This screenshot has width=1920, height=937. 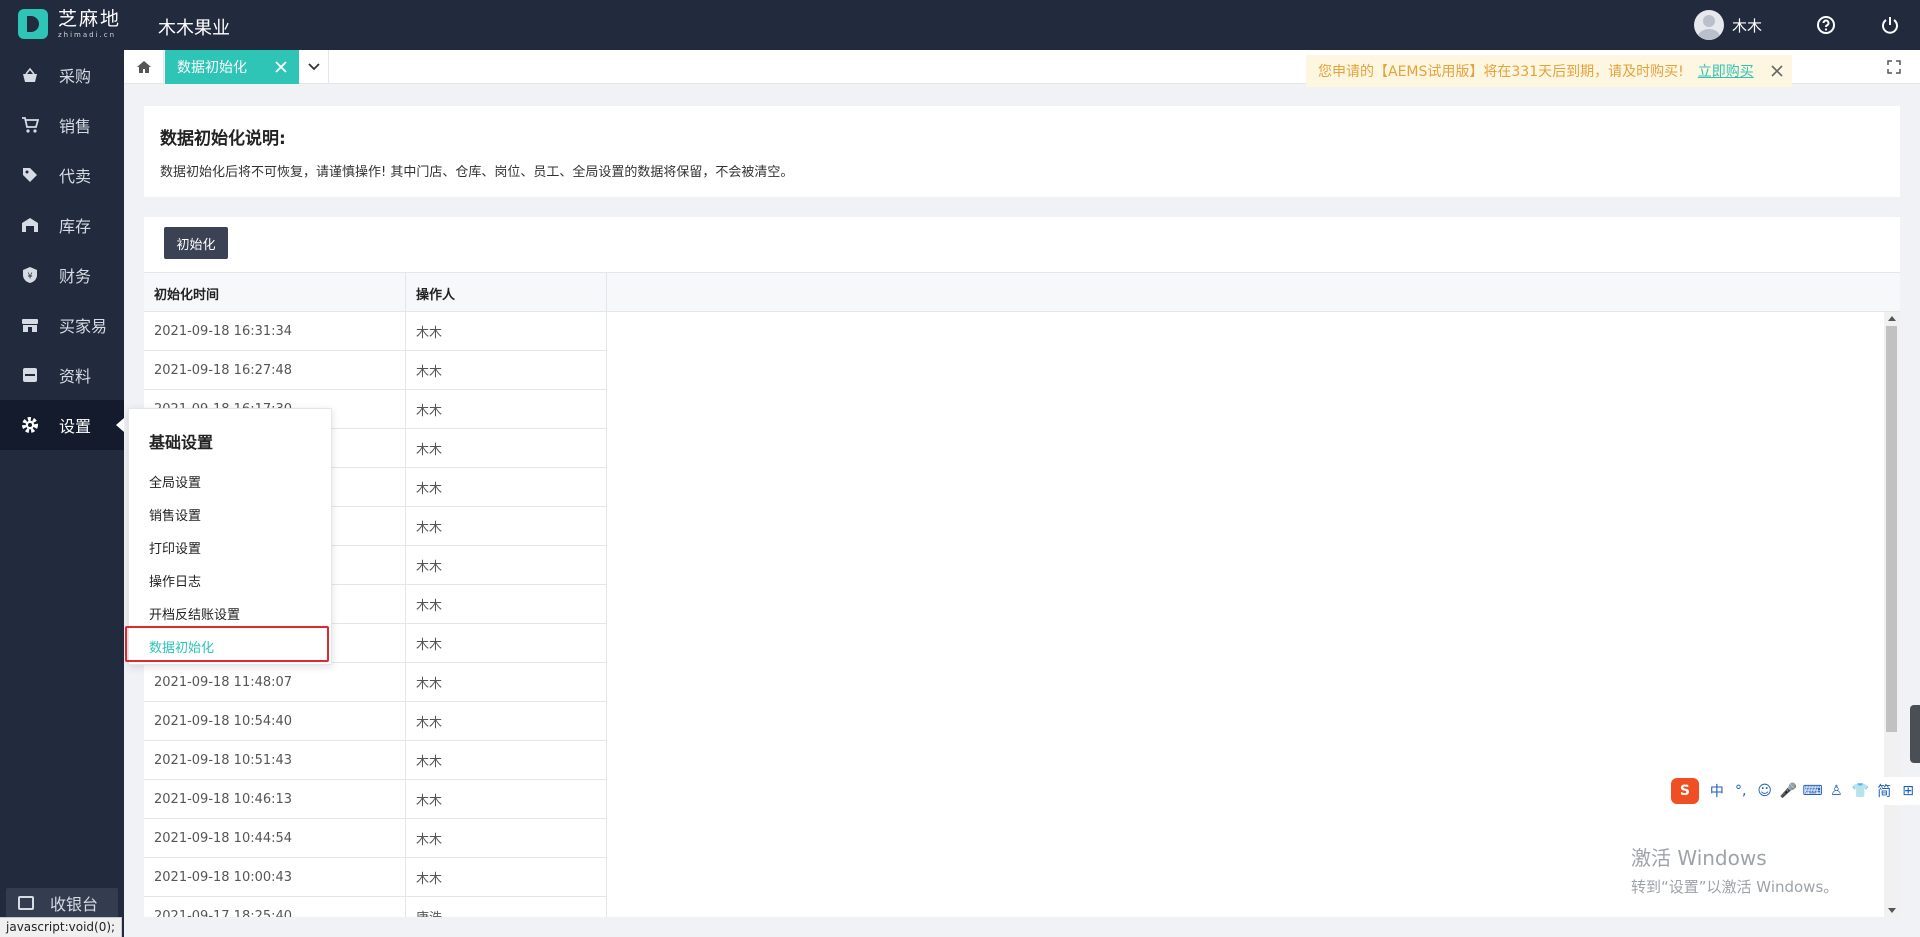 I want to click on sidebar-item-label: 库存, so click(x=75, y=226).